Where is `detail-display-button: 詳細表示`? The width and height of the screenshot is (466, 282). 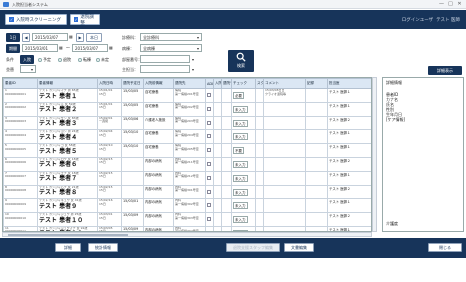 detail-display-button: 詳細表示 is located at coordinates (445, 70).